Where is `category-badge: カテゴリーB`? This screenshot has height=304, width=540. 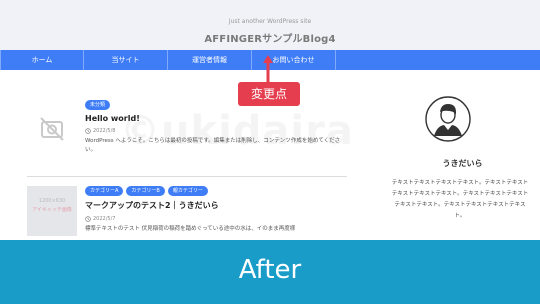 category-badge: カテゴリーB is located at coordinates (145, 191).